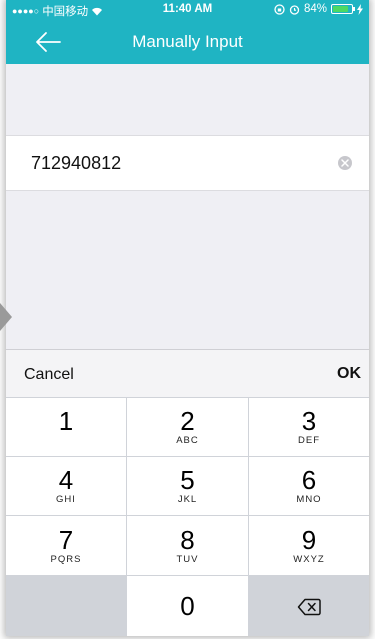 The width and height of the screenshot is (375, 639). Describe the element at coordinates (279, 9) in the screenshot. I see `orientation-lock-icon` at that location.